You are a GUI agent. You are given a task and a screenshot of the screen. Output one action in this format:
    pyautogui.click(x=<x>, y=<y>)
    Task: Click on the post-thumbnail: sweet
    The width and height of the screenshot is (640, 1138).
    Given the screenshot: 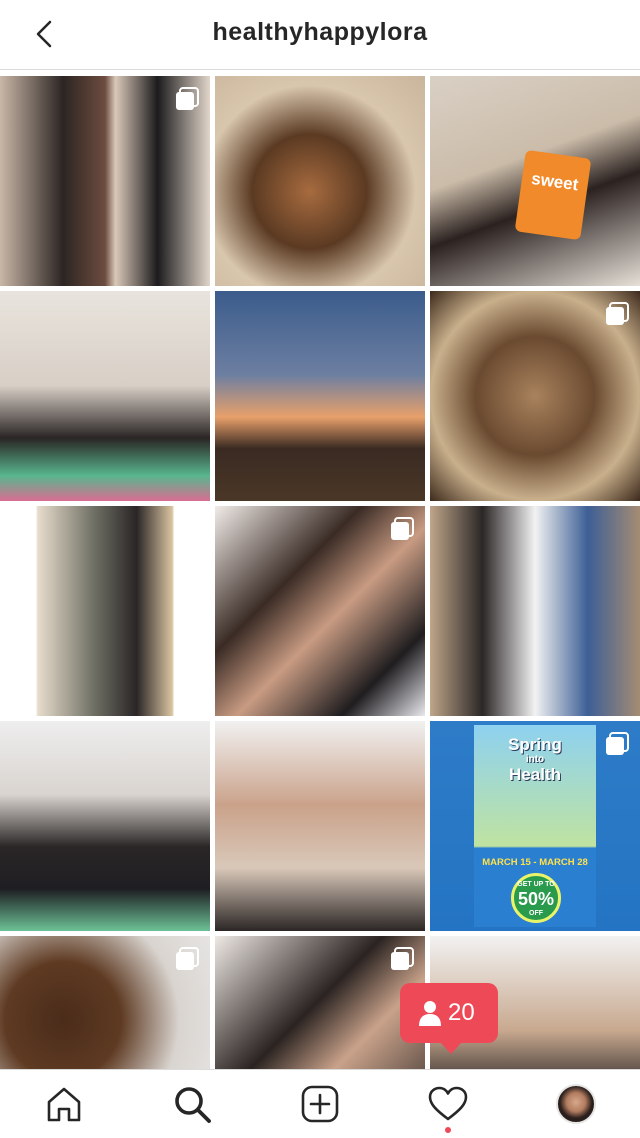 What is the action you would take?
    pyautogui.click(x=535, y=181)
    